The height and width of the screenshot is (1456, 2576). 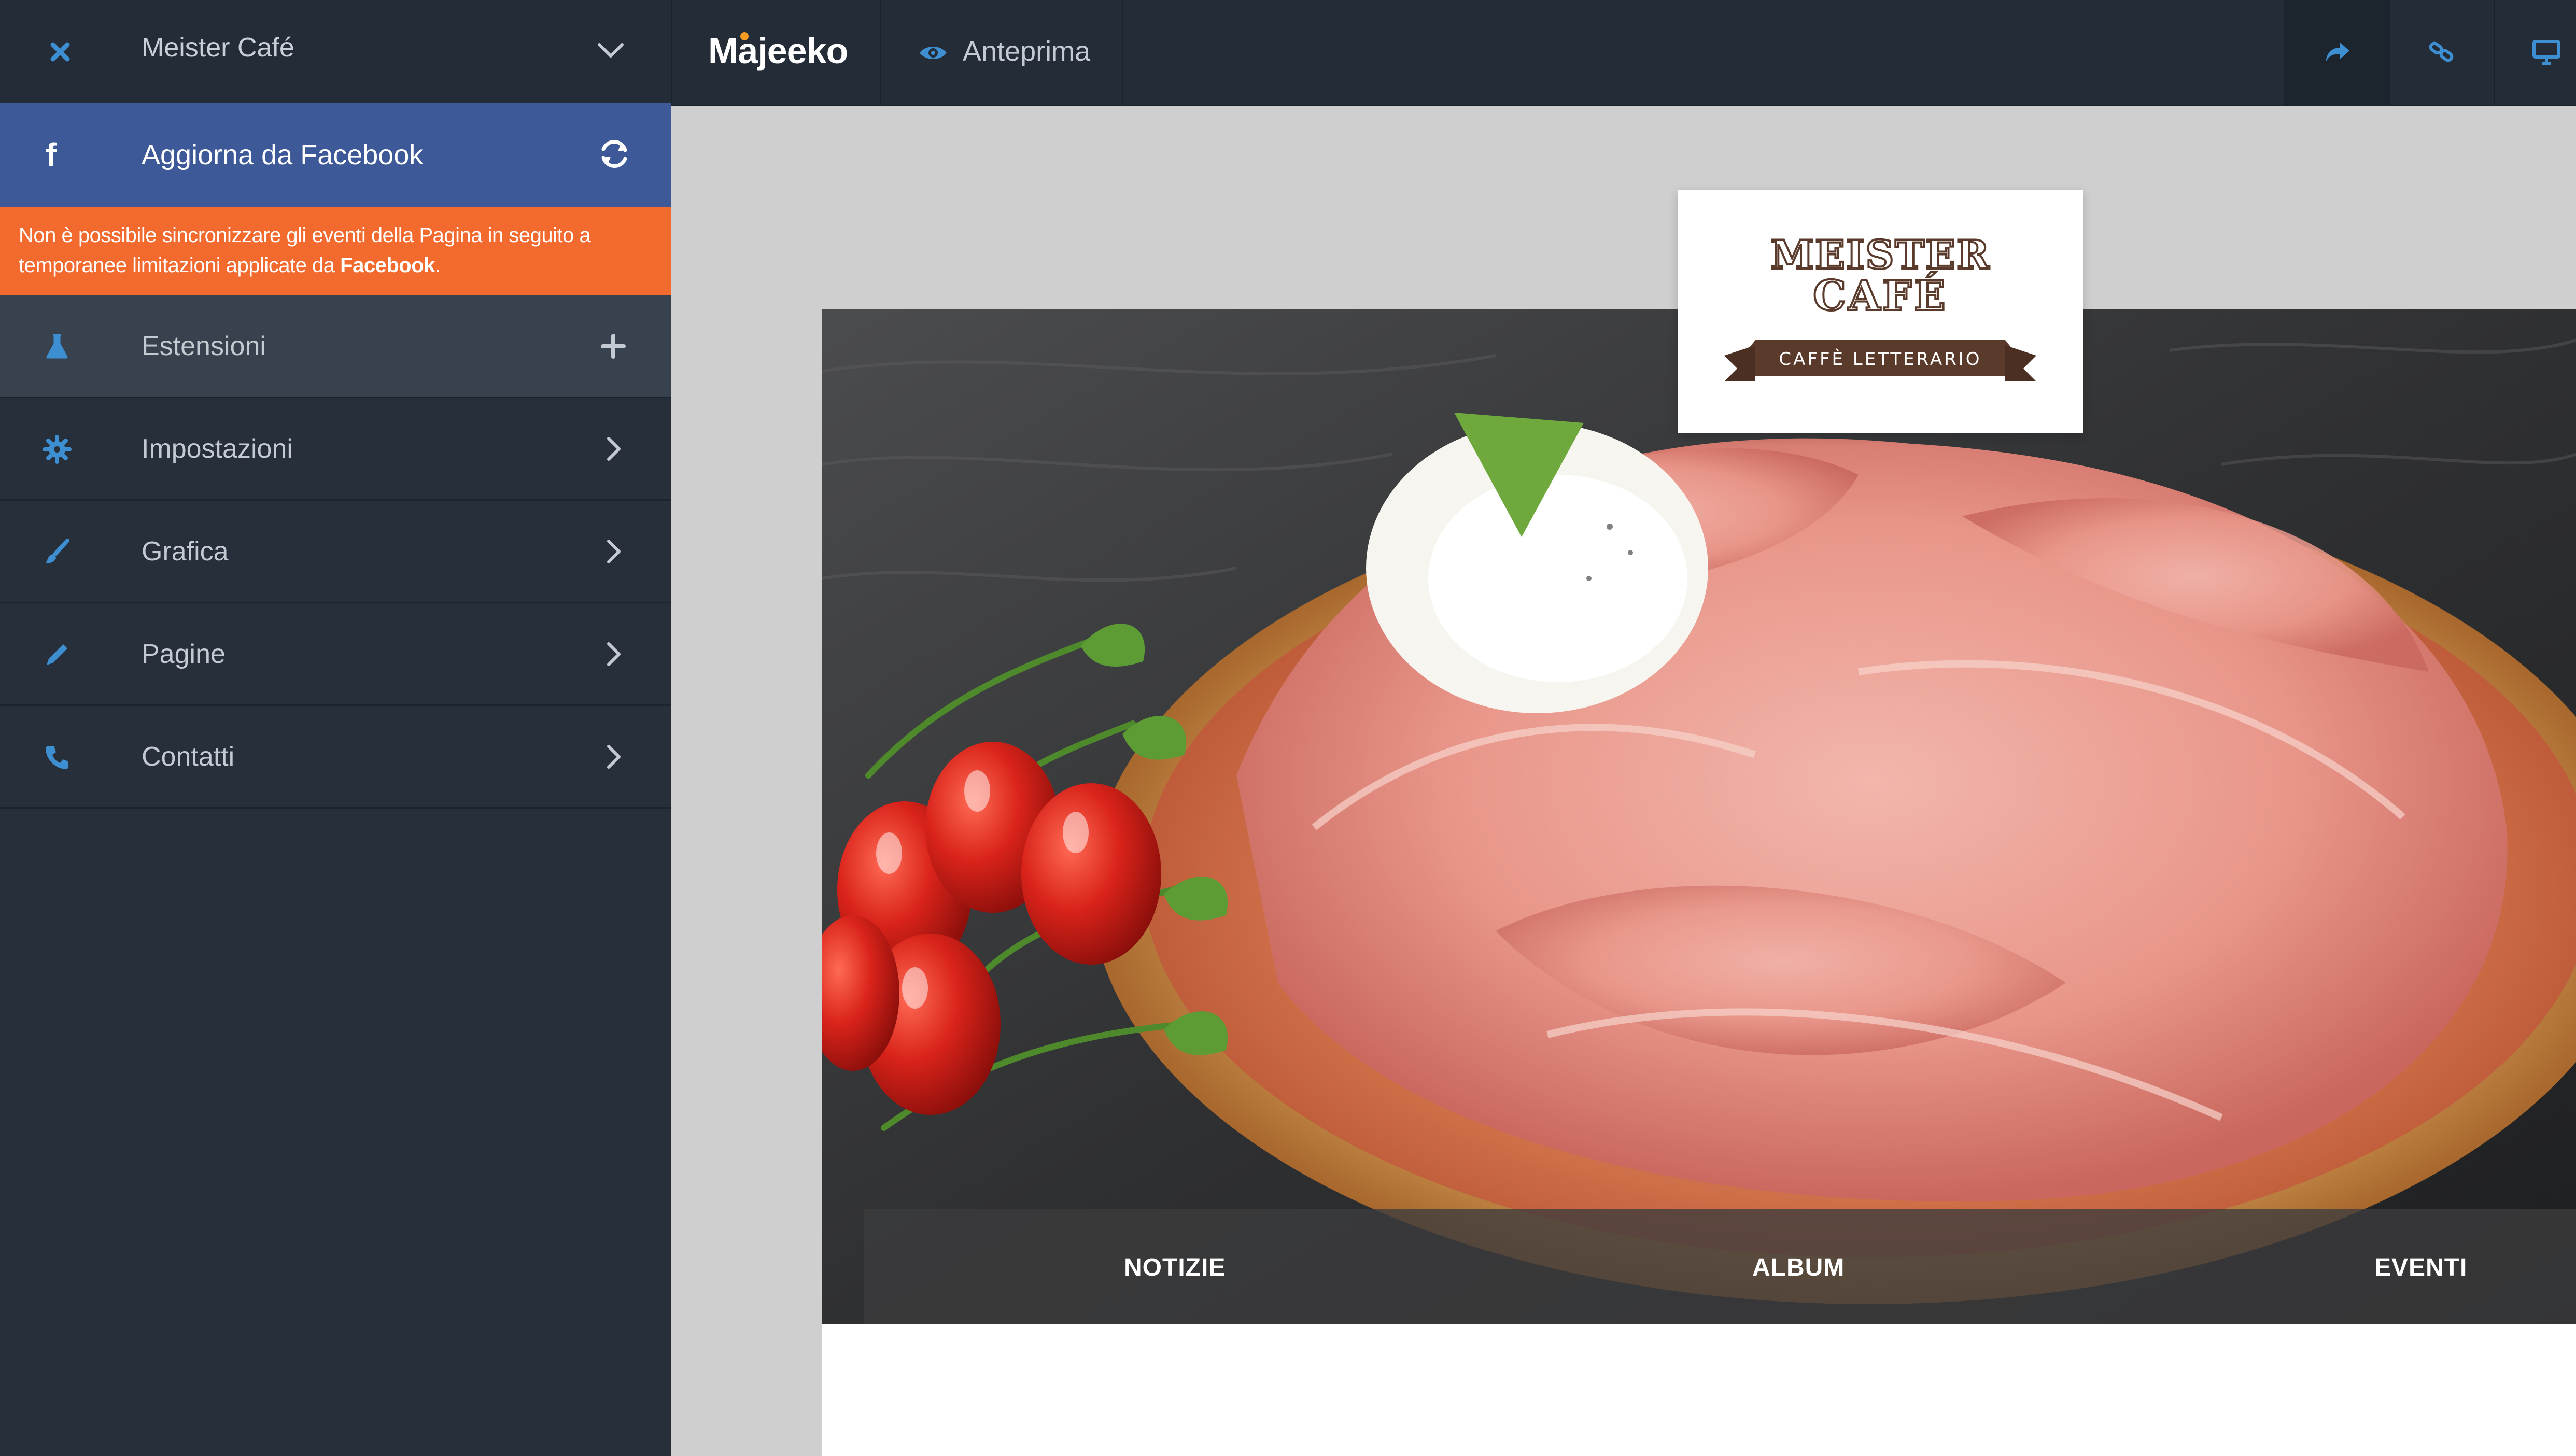 I want to click on meister-cafe-logo: MEISTER CAFÉ CAFFÈ LETTERARIO, so click(x=1880, y=306).